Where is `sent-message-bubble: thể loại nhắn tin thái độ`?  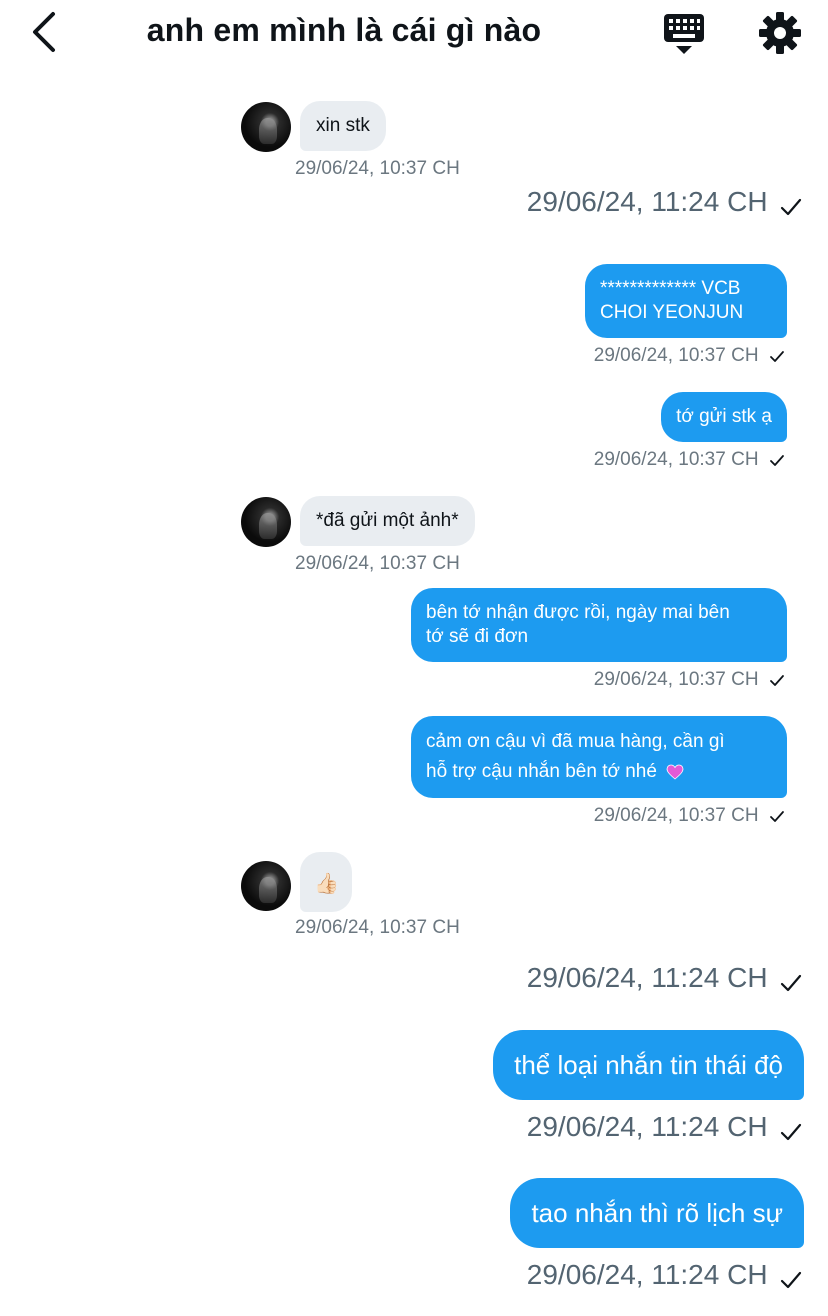 sent-message-bubble: thể loại nhắn tin thái độ is located at coordinates (648, 1065).